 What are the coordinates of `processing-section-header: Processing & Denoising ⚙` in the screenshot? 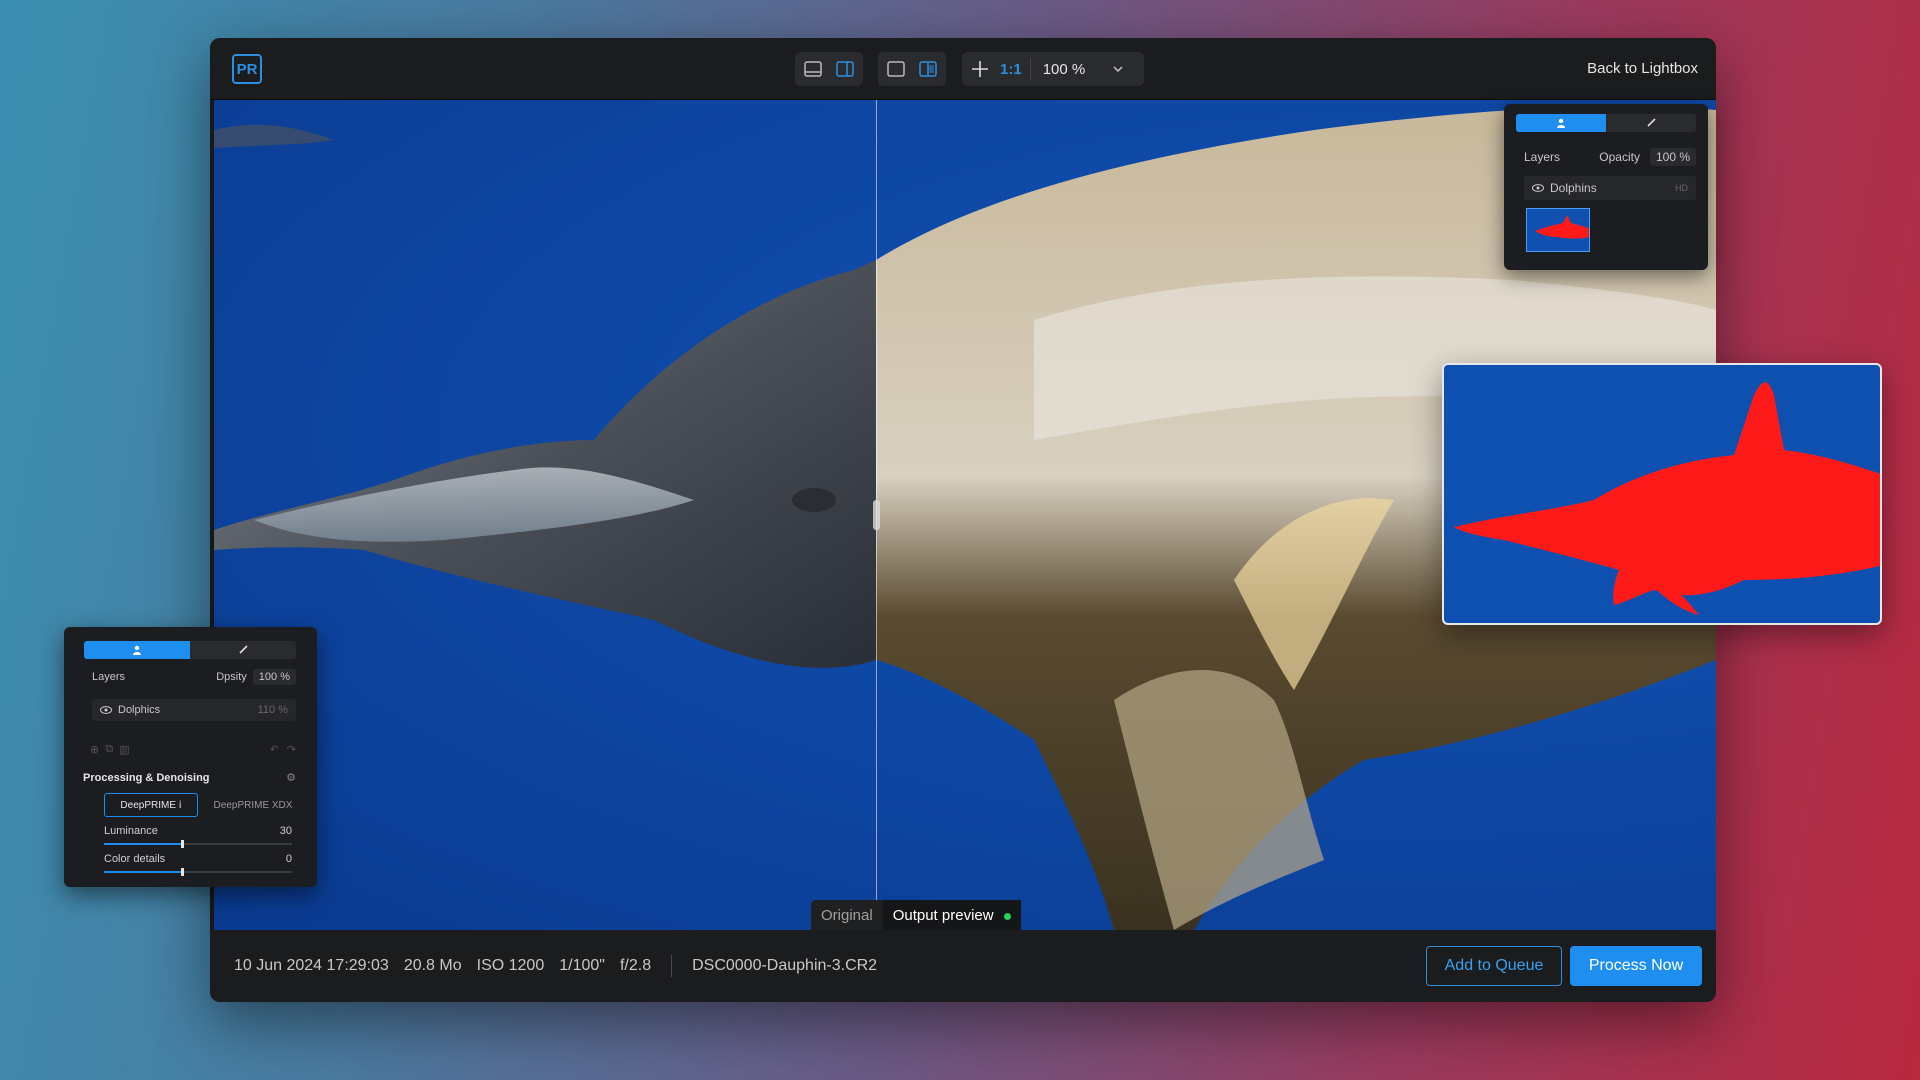 It's located at (189, 778).